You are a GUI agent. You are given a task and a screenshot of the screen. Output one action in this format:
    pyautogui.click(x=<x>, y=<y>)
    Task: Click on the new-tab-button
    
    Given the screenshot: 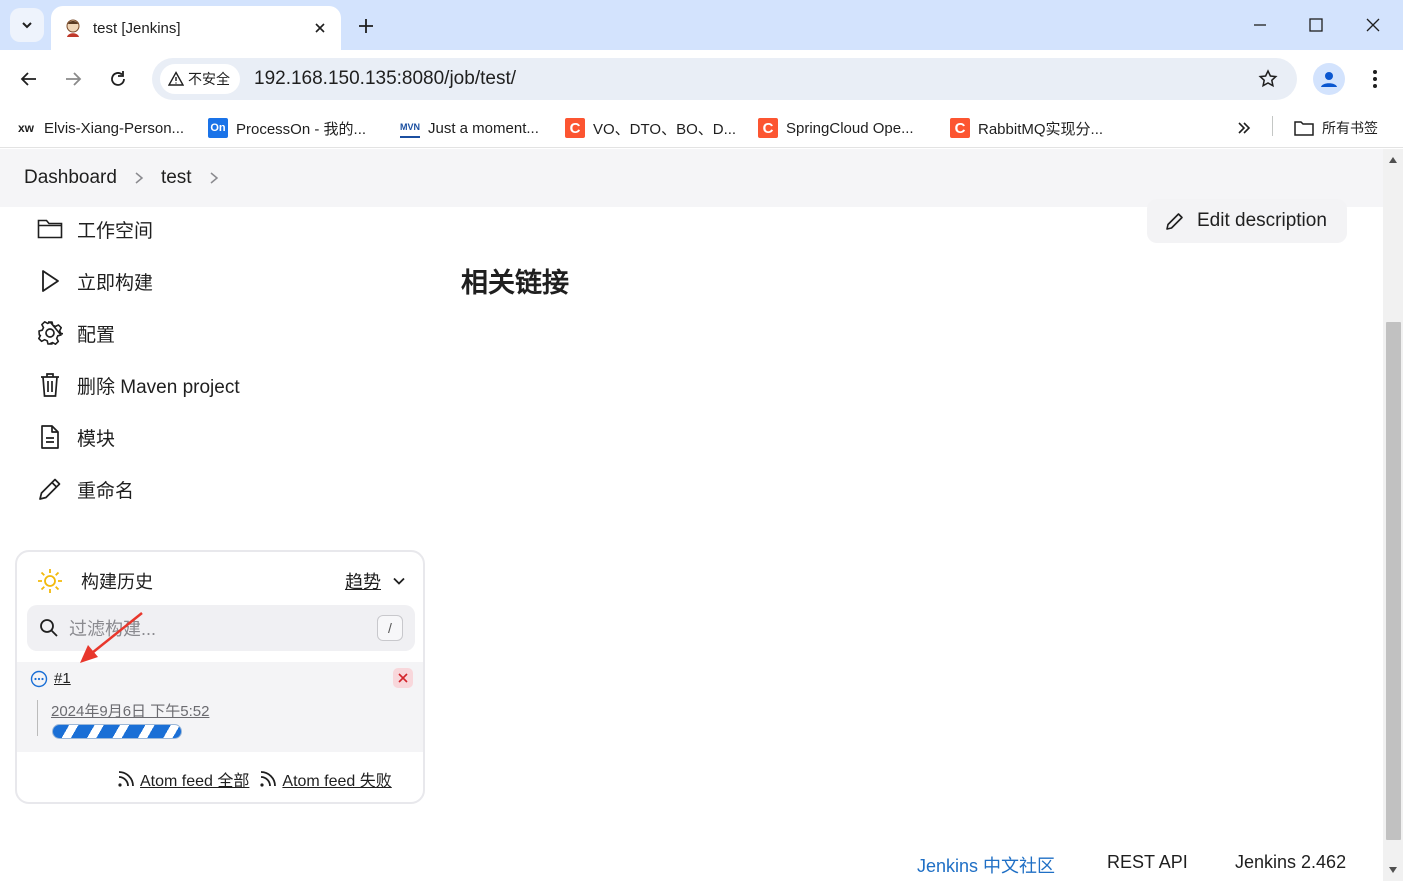 What is the action you would take?
    pyautogui.click(x=366, y=26)
    